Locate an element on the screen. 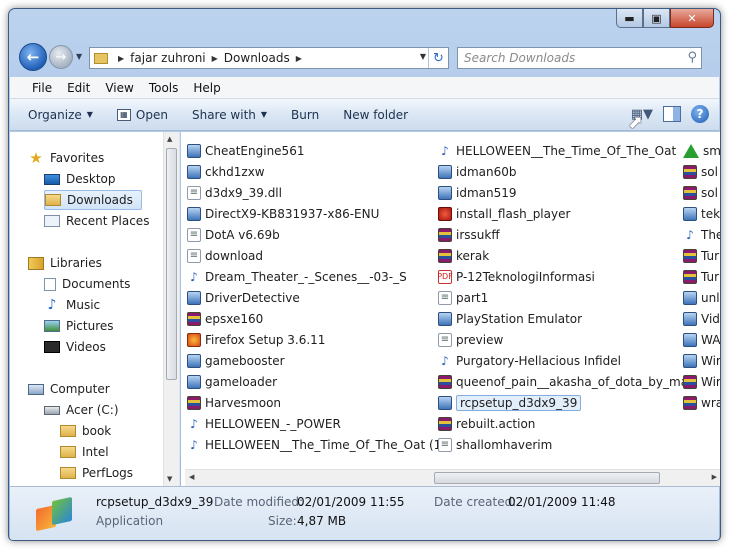 Image resolution: width=739 pixels, height=556 pixels. file-item: rcpsetup_d3dx9_39 is located at coordinates (565, 402).